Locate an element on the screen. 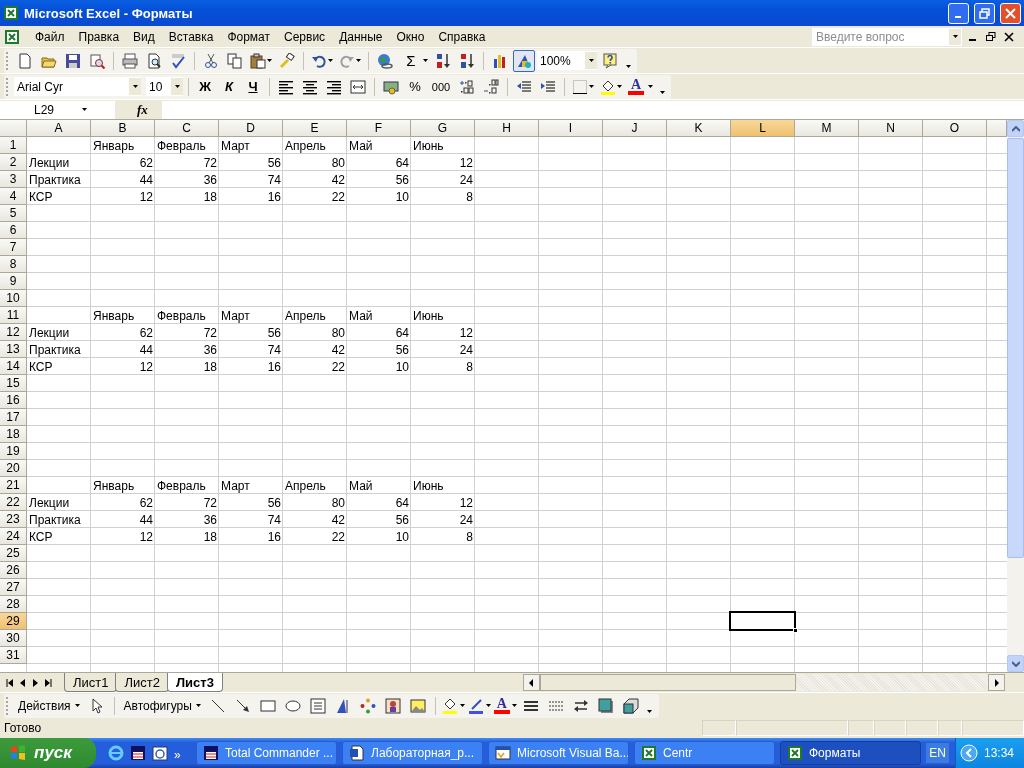  name-box: L29 is located at coordinates (57, 109).